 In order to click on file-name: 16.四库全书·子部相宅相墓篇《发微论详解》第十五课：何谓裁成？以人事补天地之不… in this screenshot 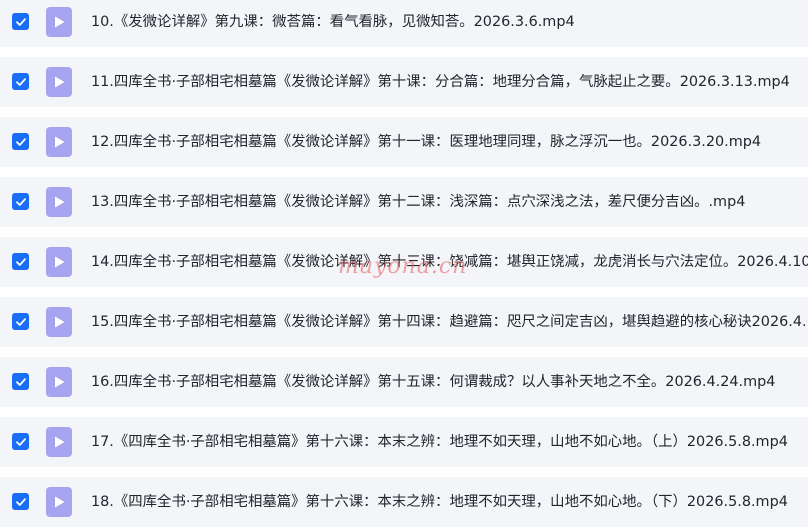, I will do `click(433, 382)`.